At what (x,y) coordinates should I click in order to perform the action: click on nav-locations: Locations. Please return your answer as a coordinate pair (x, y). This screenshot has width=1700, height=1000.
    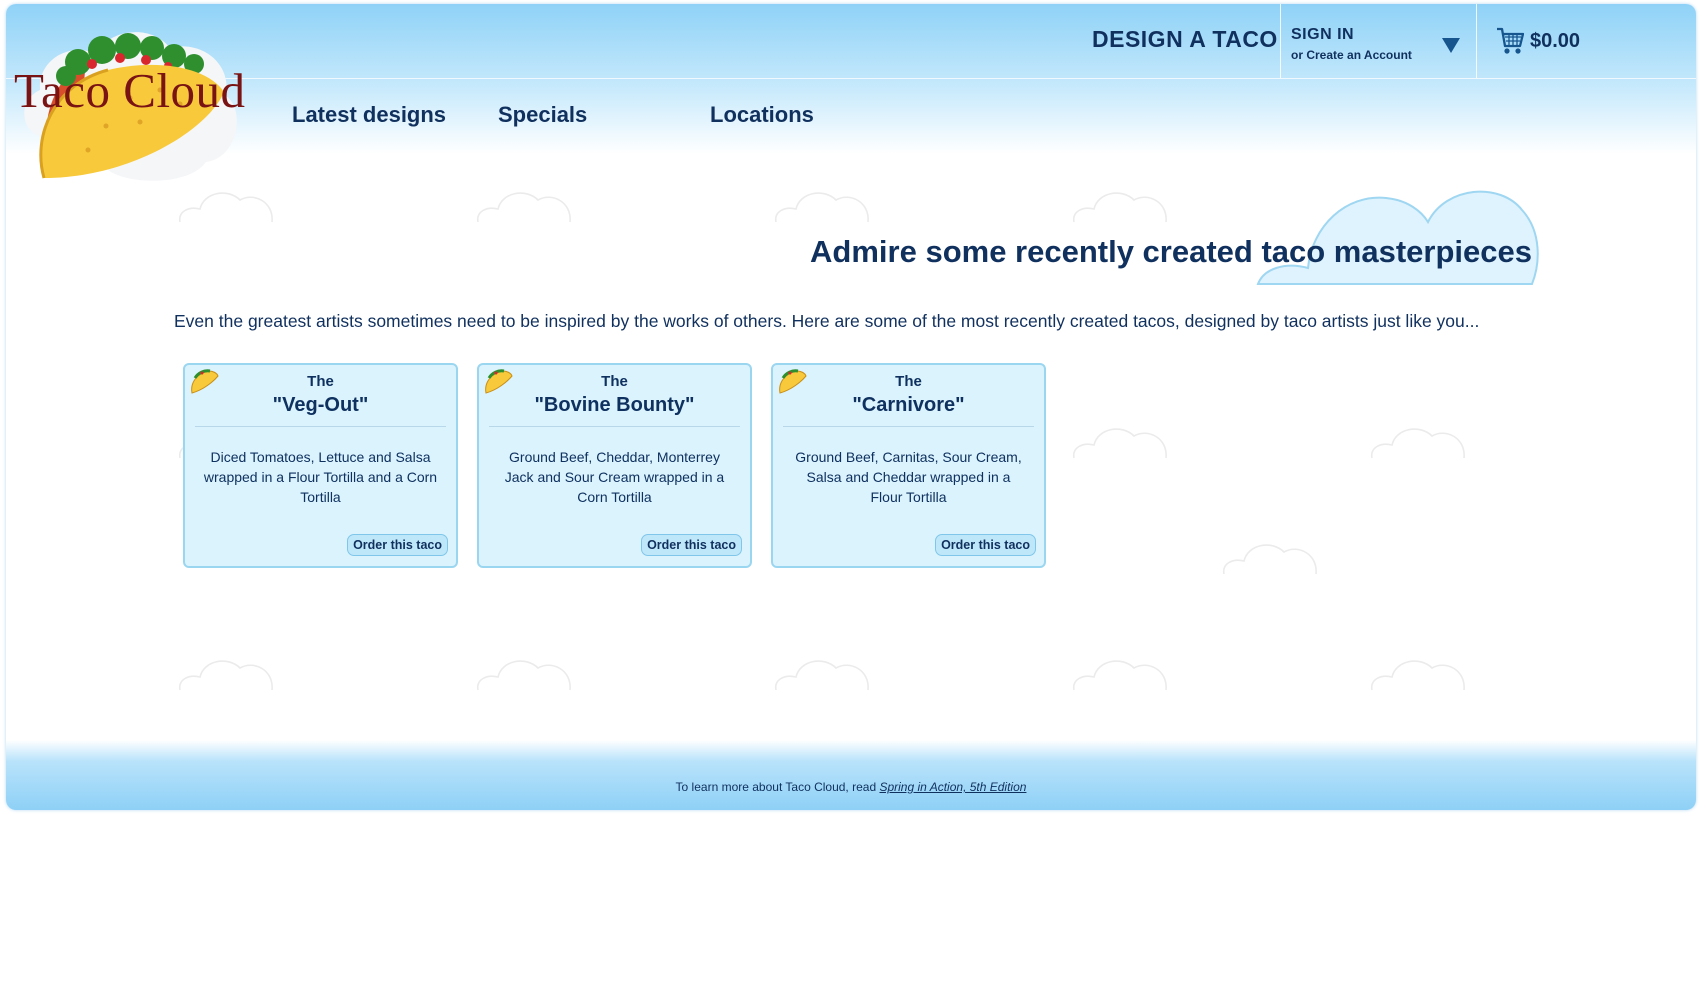
    Looking at the image, I should click on (762, 115).